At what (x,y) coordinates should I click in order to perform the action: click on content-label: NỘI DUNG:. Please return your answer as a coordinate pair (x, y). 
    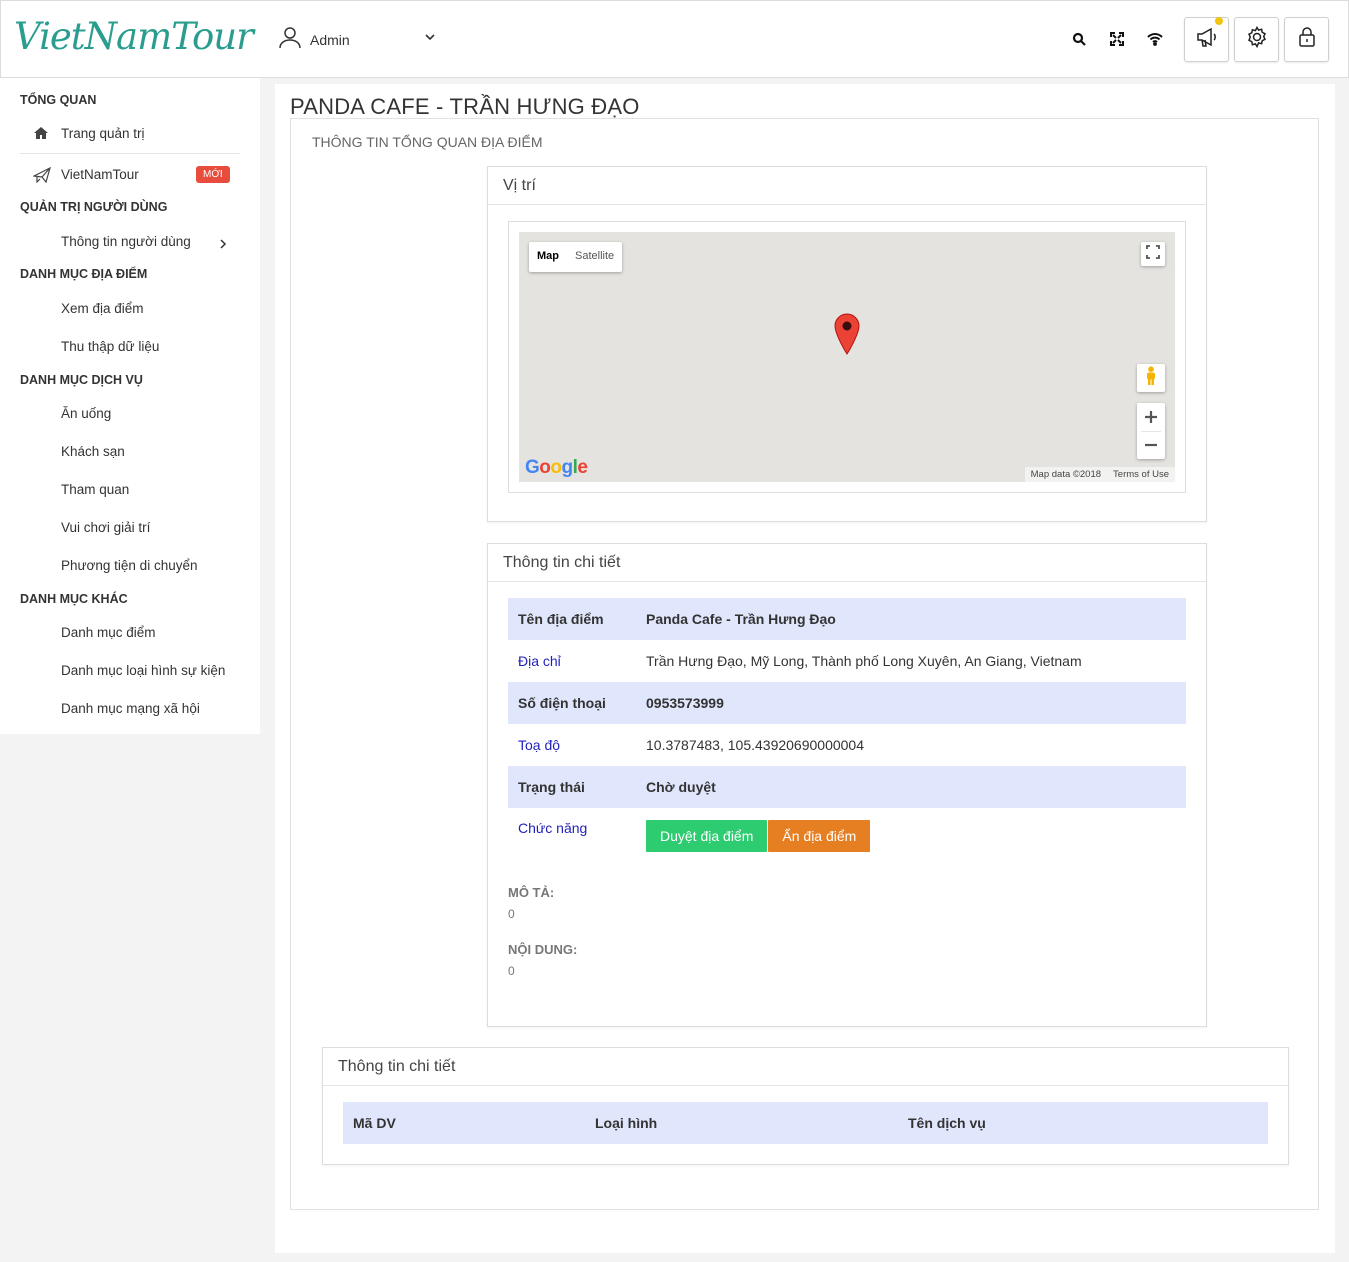
    Looking at the image, I should click on (543, 949).